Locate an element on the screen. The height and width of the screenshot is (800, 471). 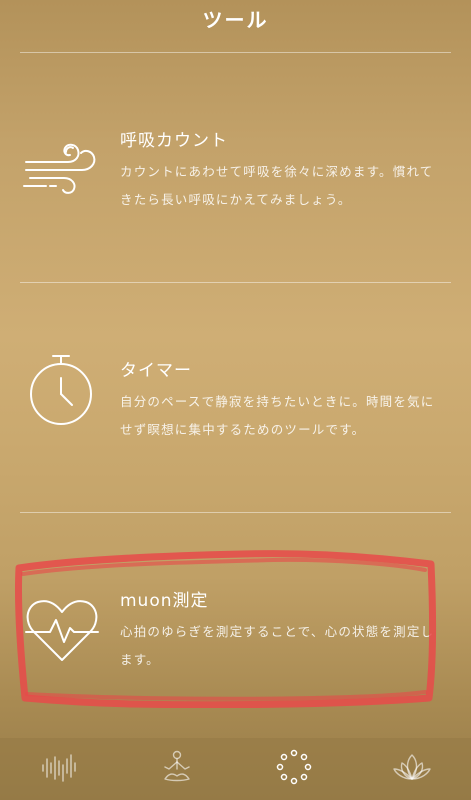
tab-lotus is located at coordinates (412, 769).